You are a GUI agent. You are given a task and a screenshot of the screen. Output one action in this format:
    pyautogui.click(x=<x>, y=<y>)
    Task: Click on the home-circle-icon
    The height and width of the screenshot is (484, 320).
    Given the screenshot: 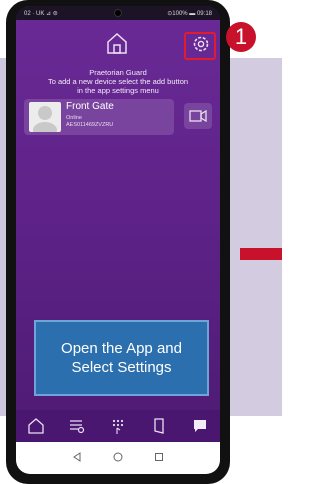 What is the action you would take?
    pyautogui.click(x=118, y=458)
    